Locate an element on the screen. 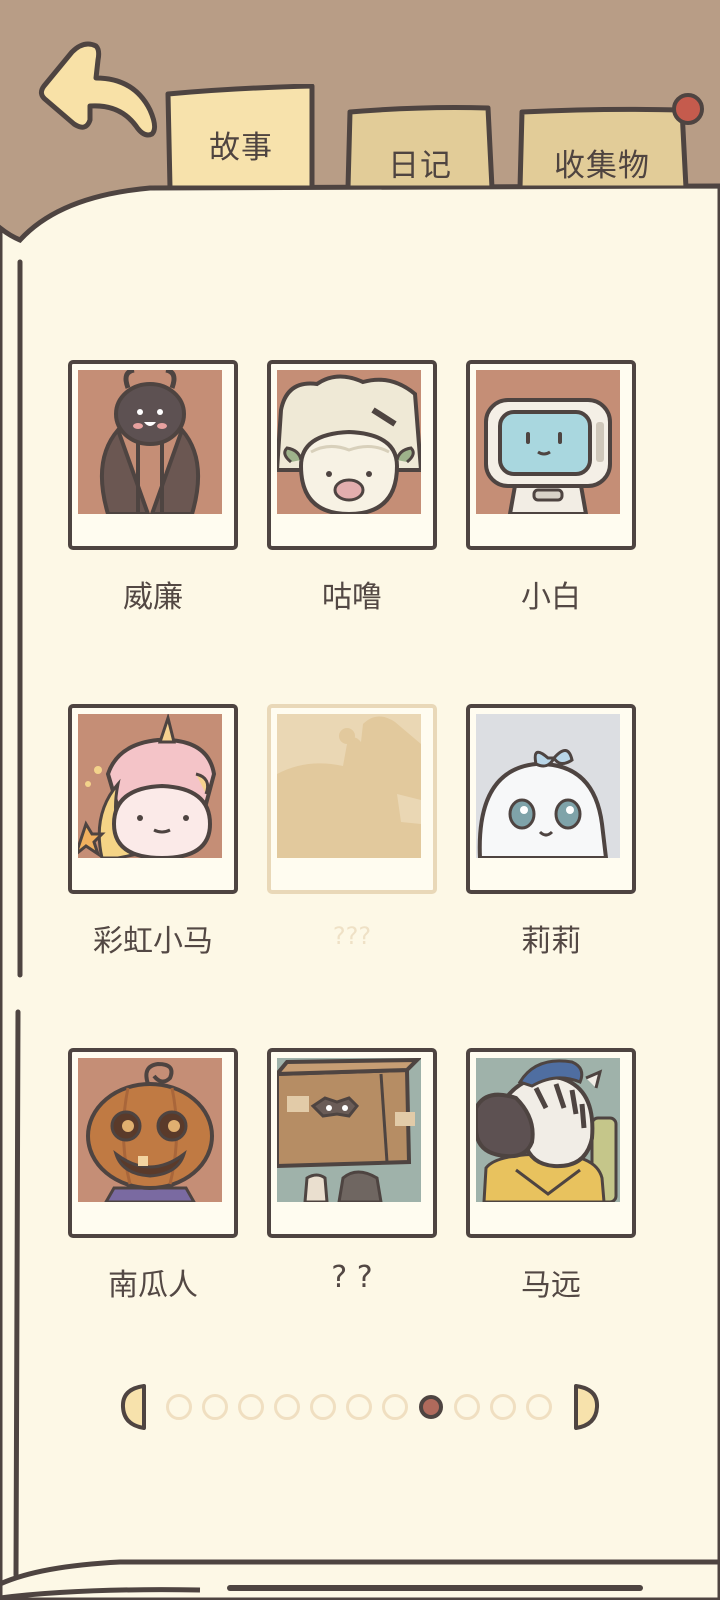  half-moon-right-icon is located at coordinates (587, 1407).